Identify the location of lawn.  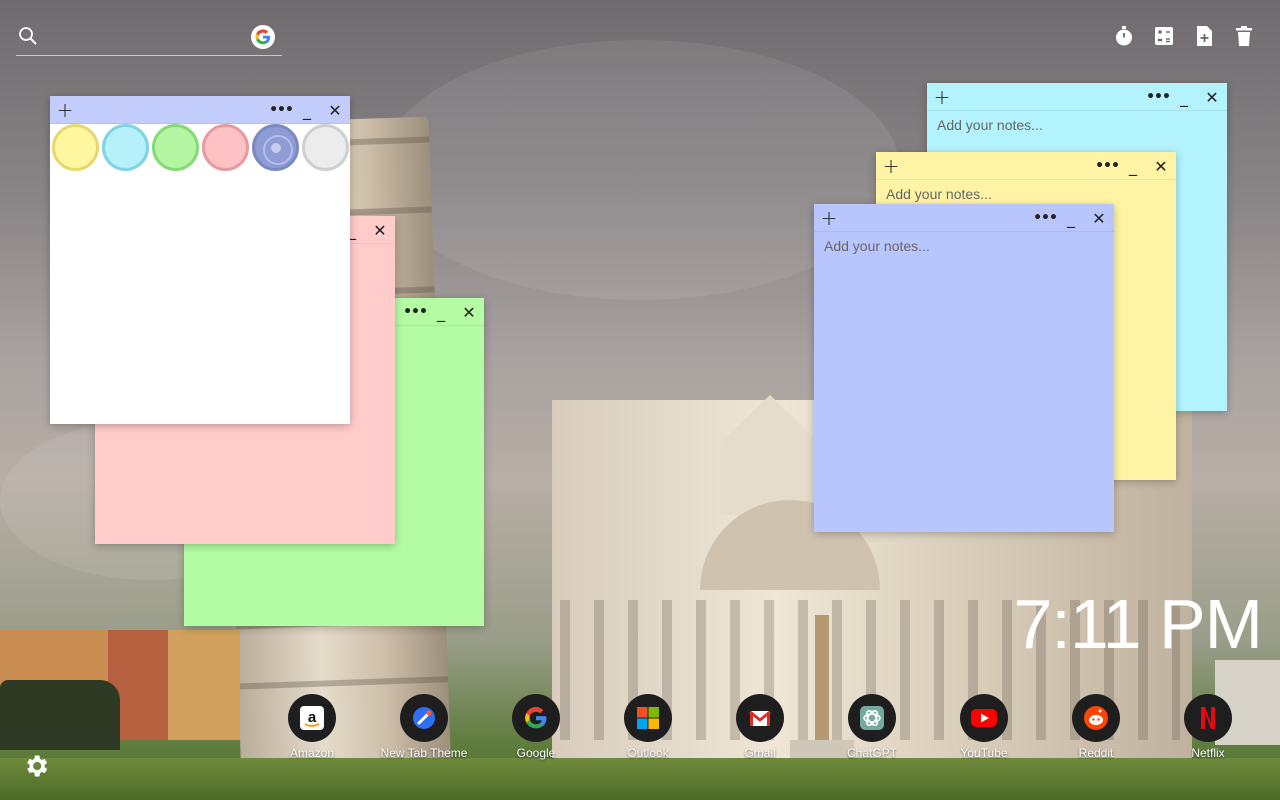
(640, 779).